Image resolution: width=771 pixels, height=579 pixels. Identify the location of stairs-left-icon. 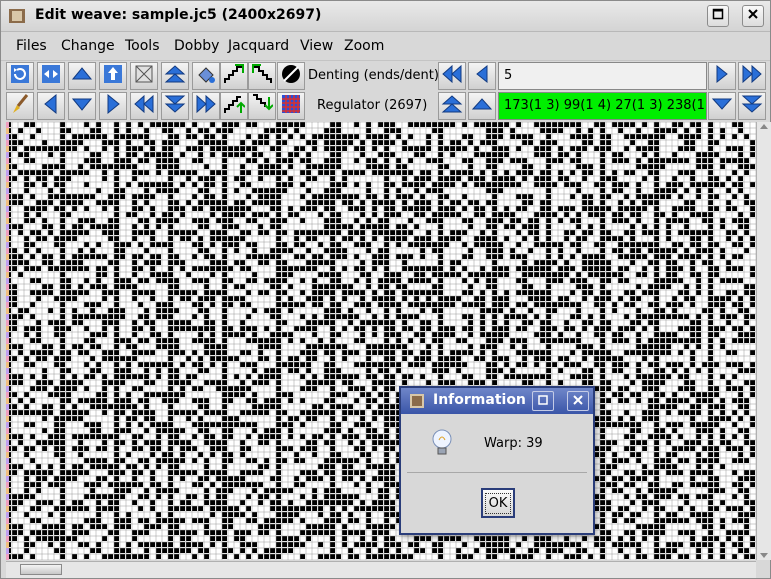
(262, 76).